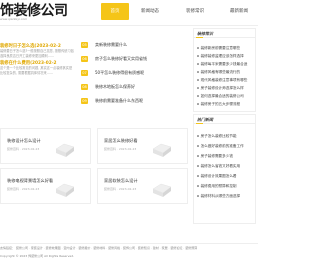 The height and width of the screenshot is (261, 320). Describe the element at coordinates (45, 186) in the screenshot. I see `article-card: 装修电视背景墙怎么好看 装修百科 · 2023-02-23` at that location.